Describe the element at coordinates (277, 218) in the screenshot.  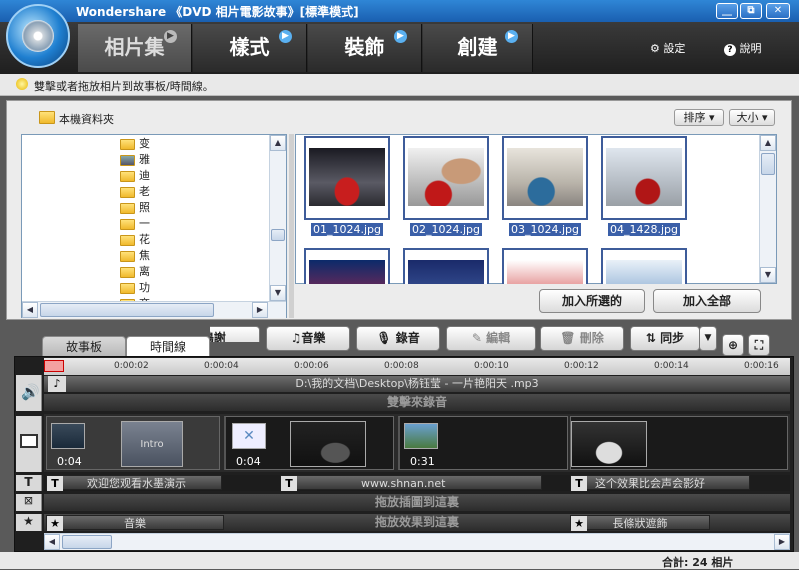
I see `tree-vertical-scrollbar: ▲ ▼` at that location.